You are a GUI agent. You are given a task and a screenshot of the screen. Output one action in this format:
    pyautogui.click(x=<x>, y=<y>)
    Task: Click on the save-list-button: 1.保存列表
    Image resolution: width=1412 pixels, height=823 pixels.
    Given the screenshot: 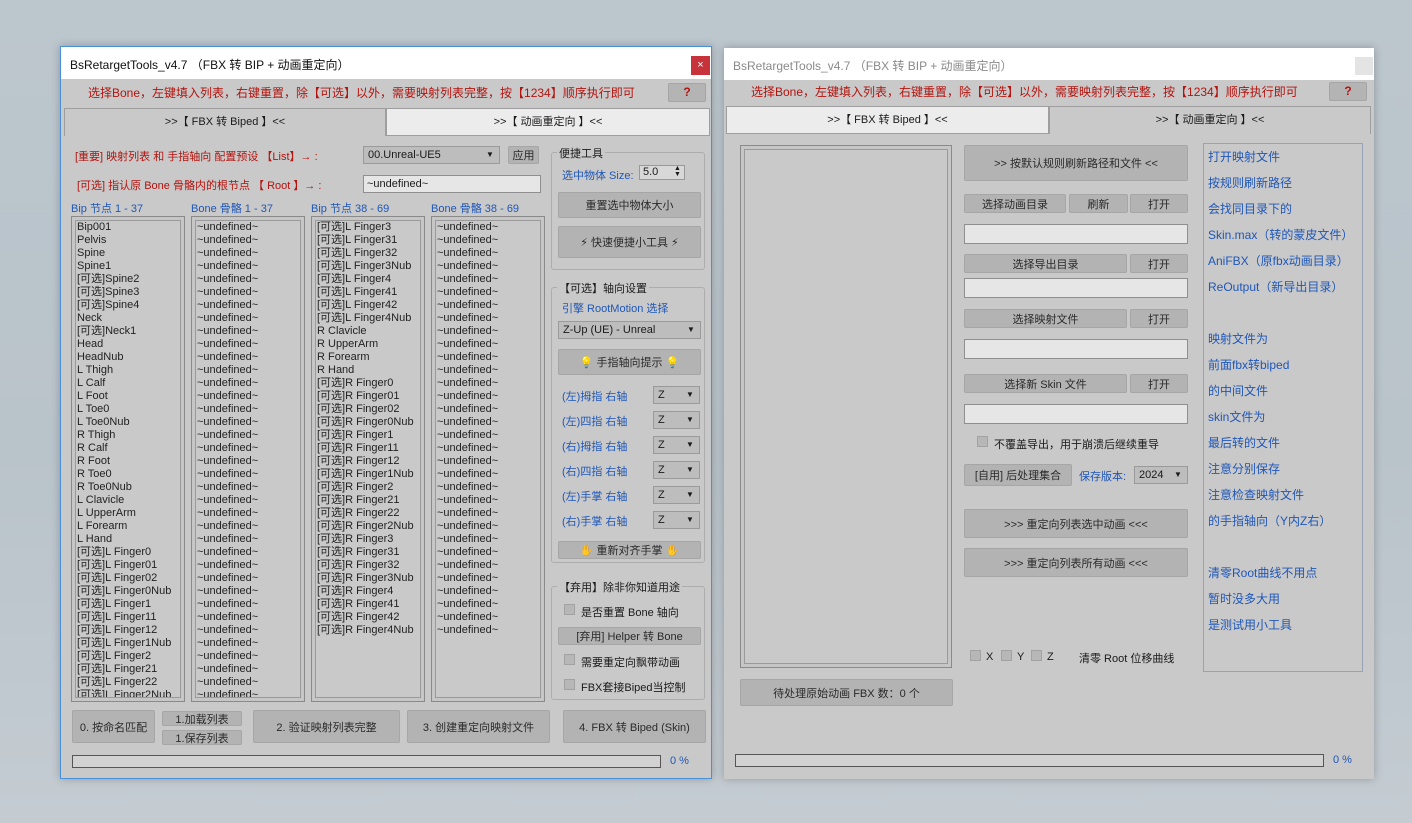 What is the action you would take?
    pyautogui.click(x=202, y=737)
    